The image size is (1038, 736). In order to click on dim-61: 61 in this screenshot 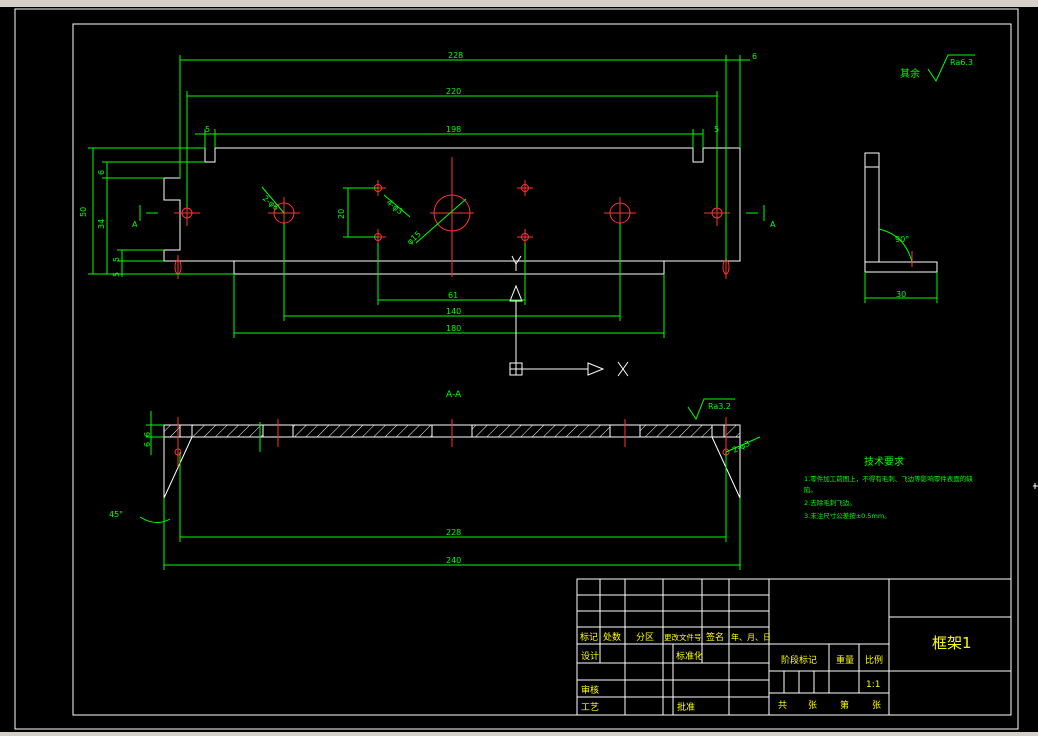, I will do `click(453, 295)`.